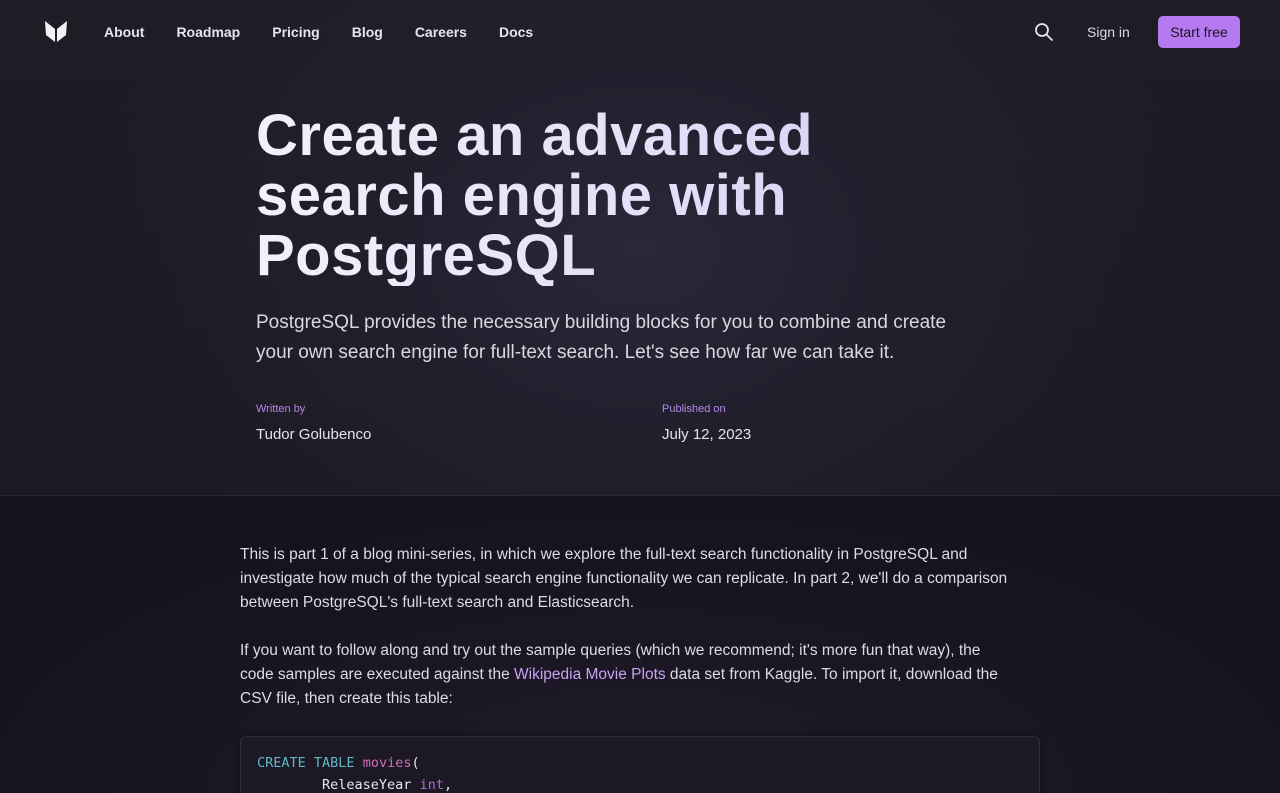  Describe the element at coordinates (1108, 32) in the screenshot. I see `sign-in-link: Sign in` at that location.